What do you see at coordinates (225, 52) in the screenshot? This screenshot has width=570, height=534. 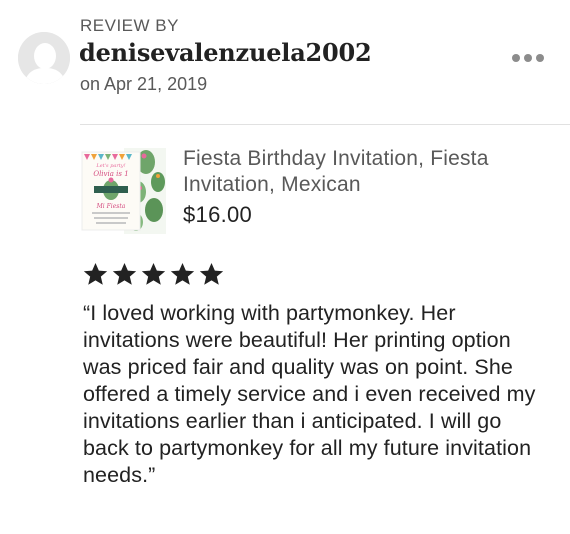 I see `reviewer-username: denisevalenzuela2002` at bounding box center [225, 52].